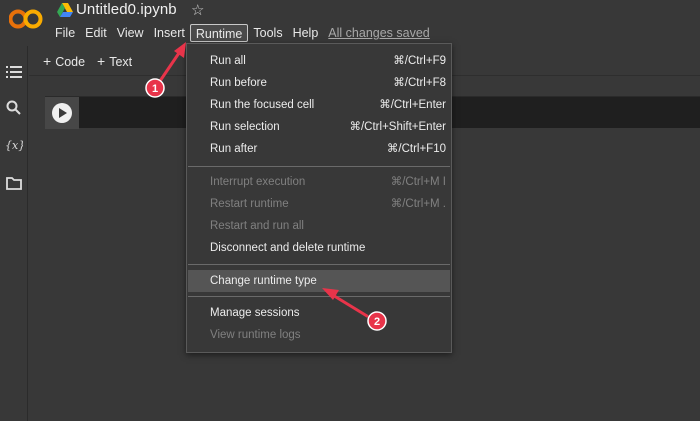 The height and width of the screenshot is (421, 700). What do you see at coordinates (319, 105) in the screenshot?
I see `menu-item-run-focused-cell: Run the focused cell ⌘/Ctrl+Enter` at bounding box center [319, 105].